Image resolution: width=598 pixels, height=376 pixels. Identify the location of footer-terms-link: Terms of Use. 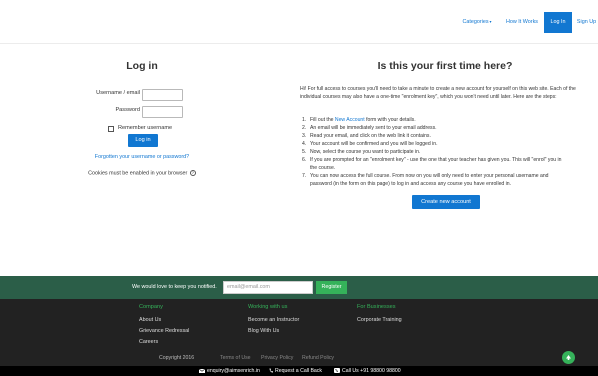
(235, 358).